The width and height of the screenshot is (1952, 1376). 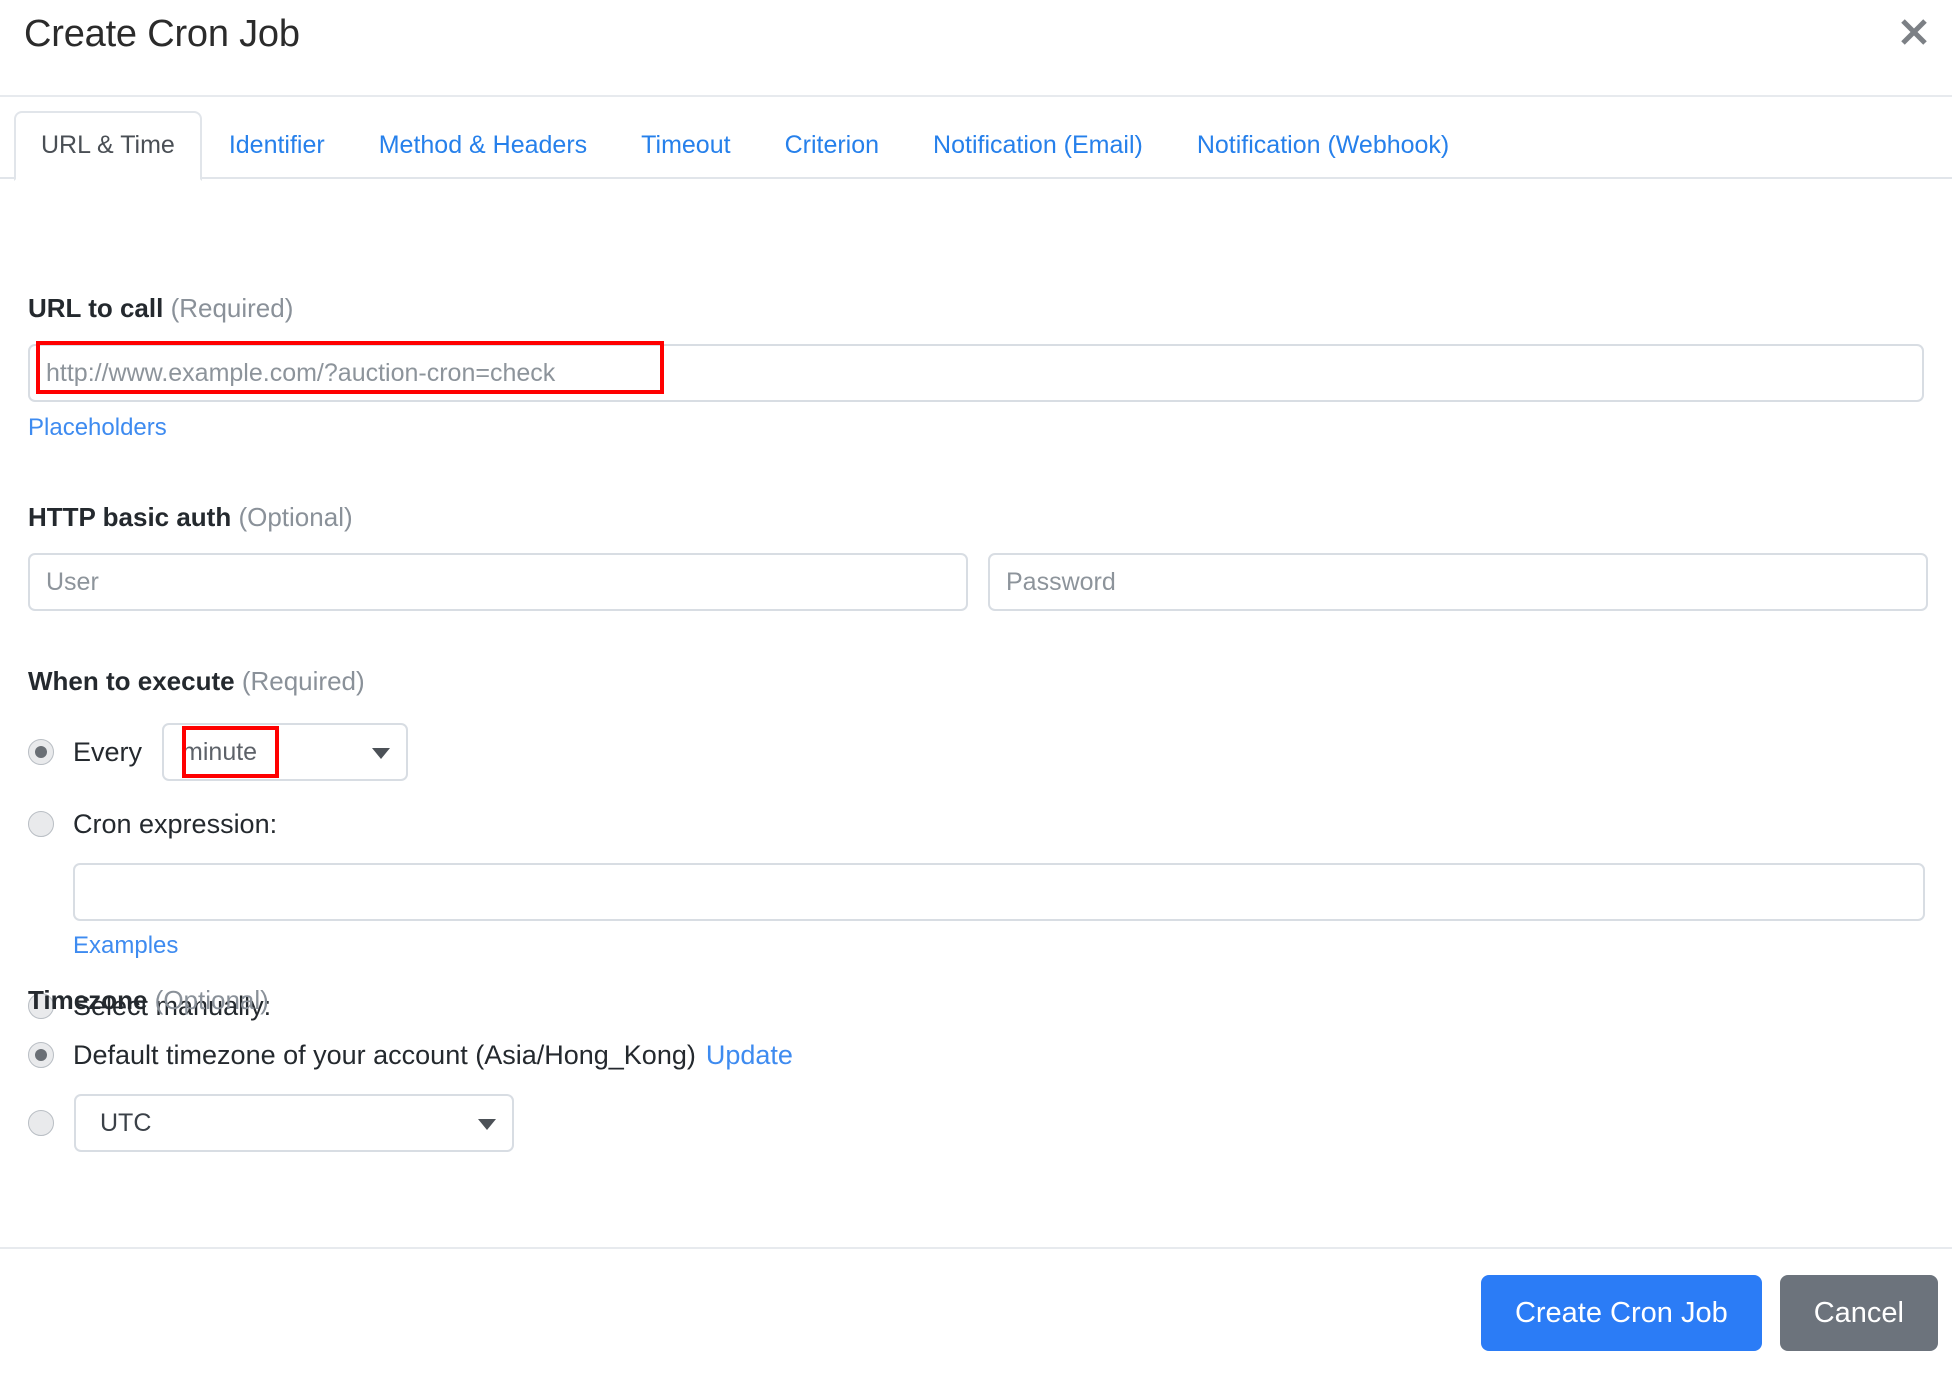 I want to click on radio-timezone-custom, so click(x=41, y=1123).